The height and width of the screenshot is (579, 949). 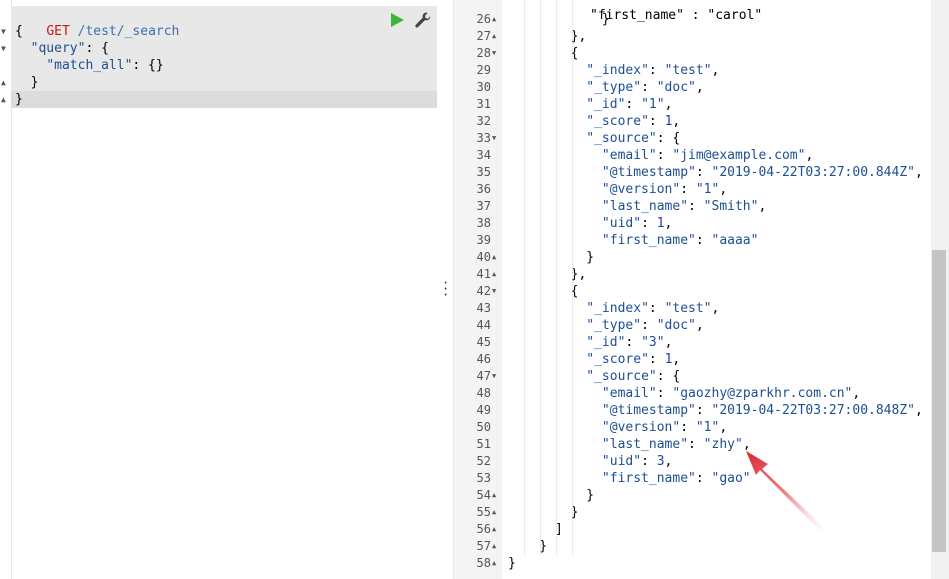 I want to click on line-number: 53, so click(x=483, y=478).